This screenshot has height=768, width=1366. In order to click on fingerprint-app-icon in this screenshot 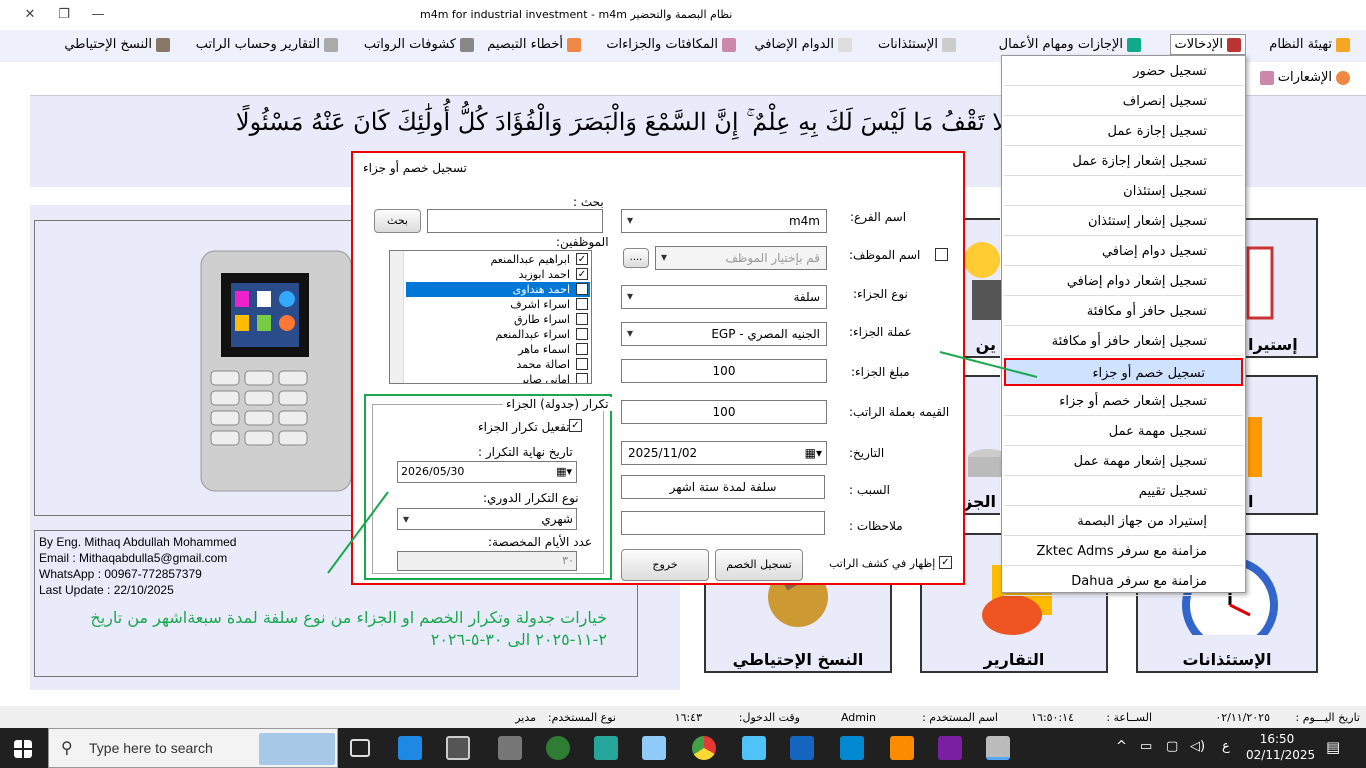, I will do `click(998, 748)`.